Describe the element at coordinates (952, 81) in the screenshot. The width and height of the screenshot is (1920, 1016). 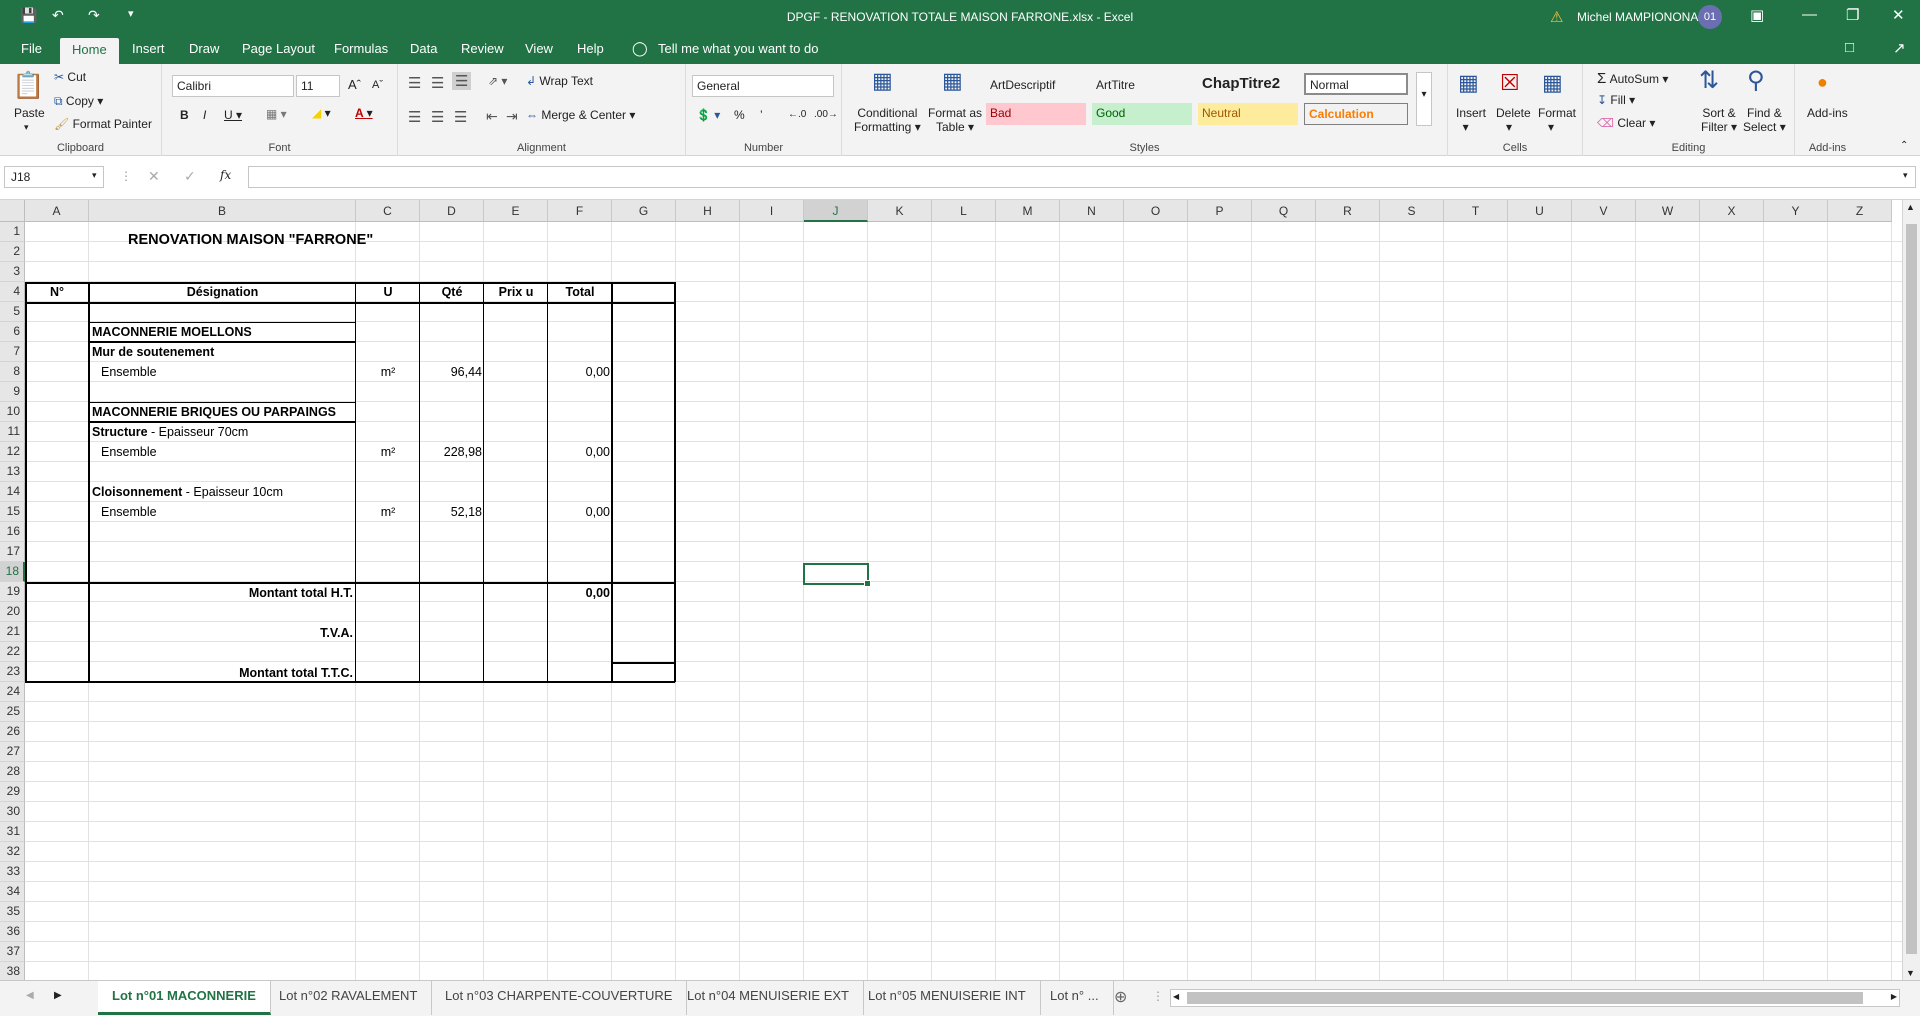
I see `format-as-table-icon: ▦` at that location.